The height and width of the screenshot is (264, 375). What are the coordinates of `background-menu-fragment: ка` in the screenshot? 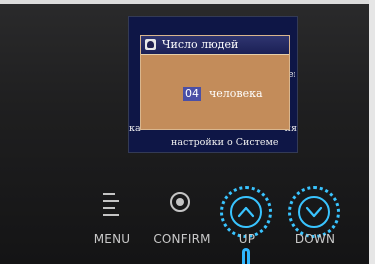 It's located at (135, 128).